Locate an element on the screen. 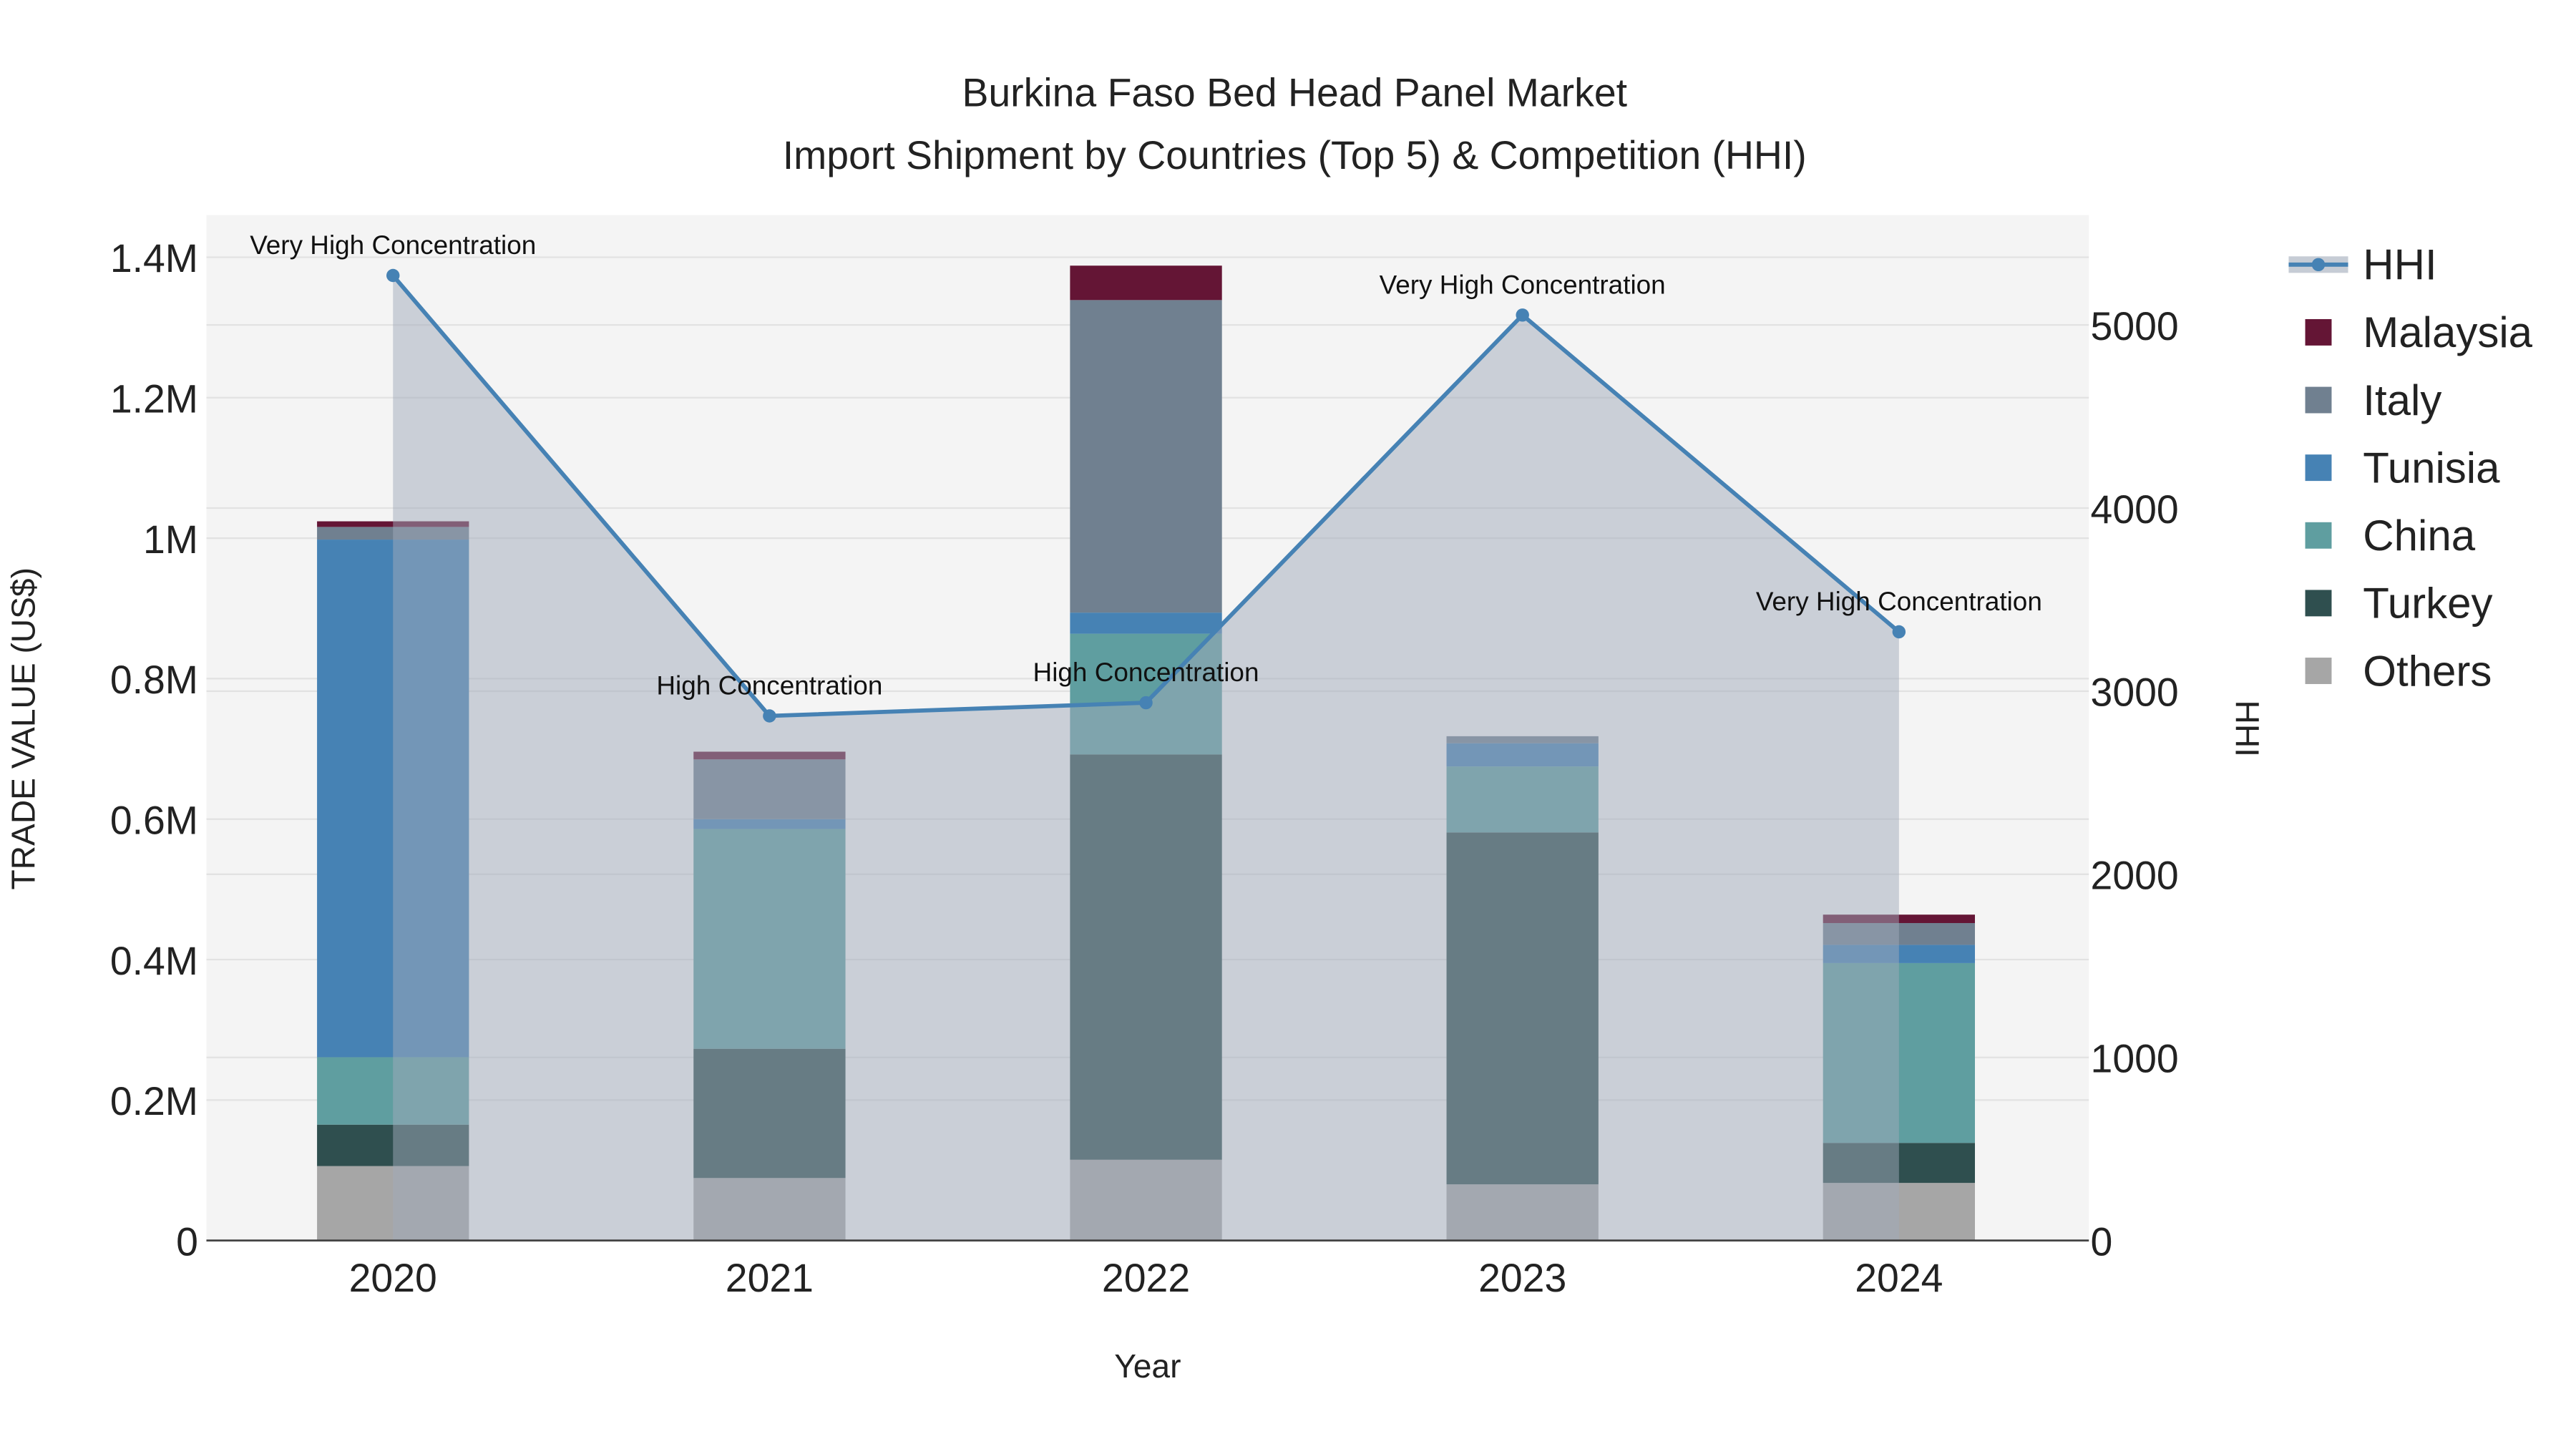  y-tick-label: 0.4M is located at coordinates (154, 961).